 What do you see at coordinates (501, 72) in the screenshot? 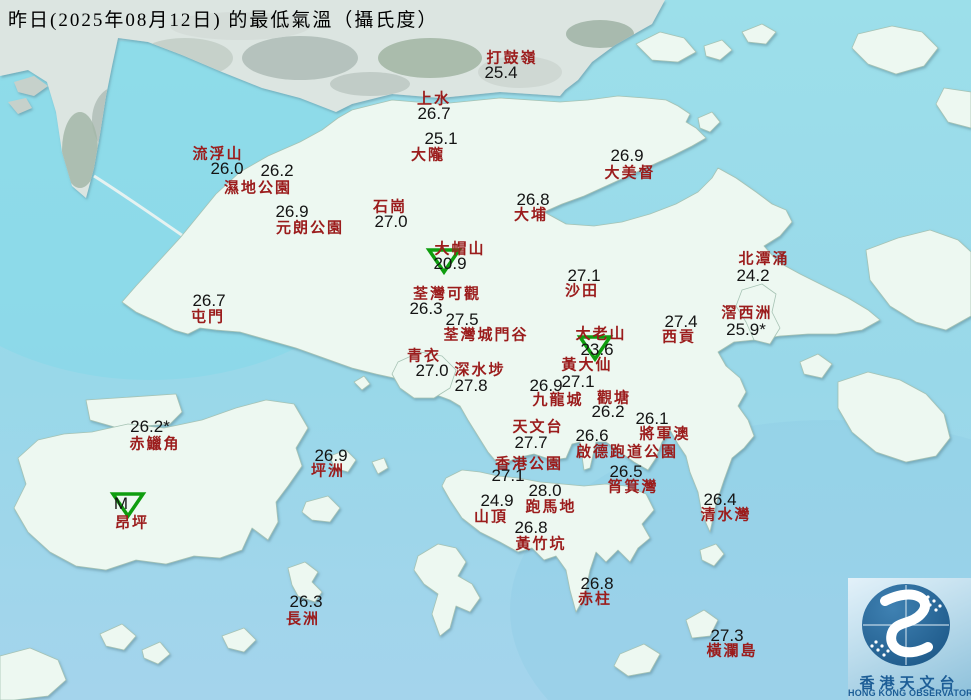
I see `station-value: 25.4` at bounding box center [501, 72].